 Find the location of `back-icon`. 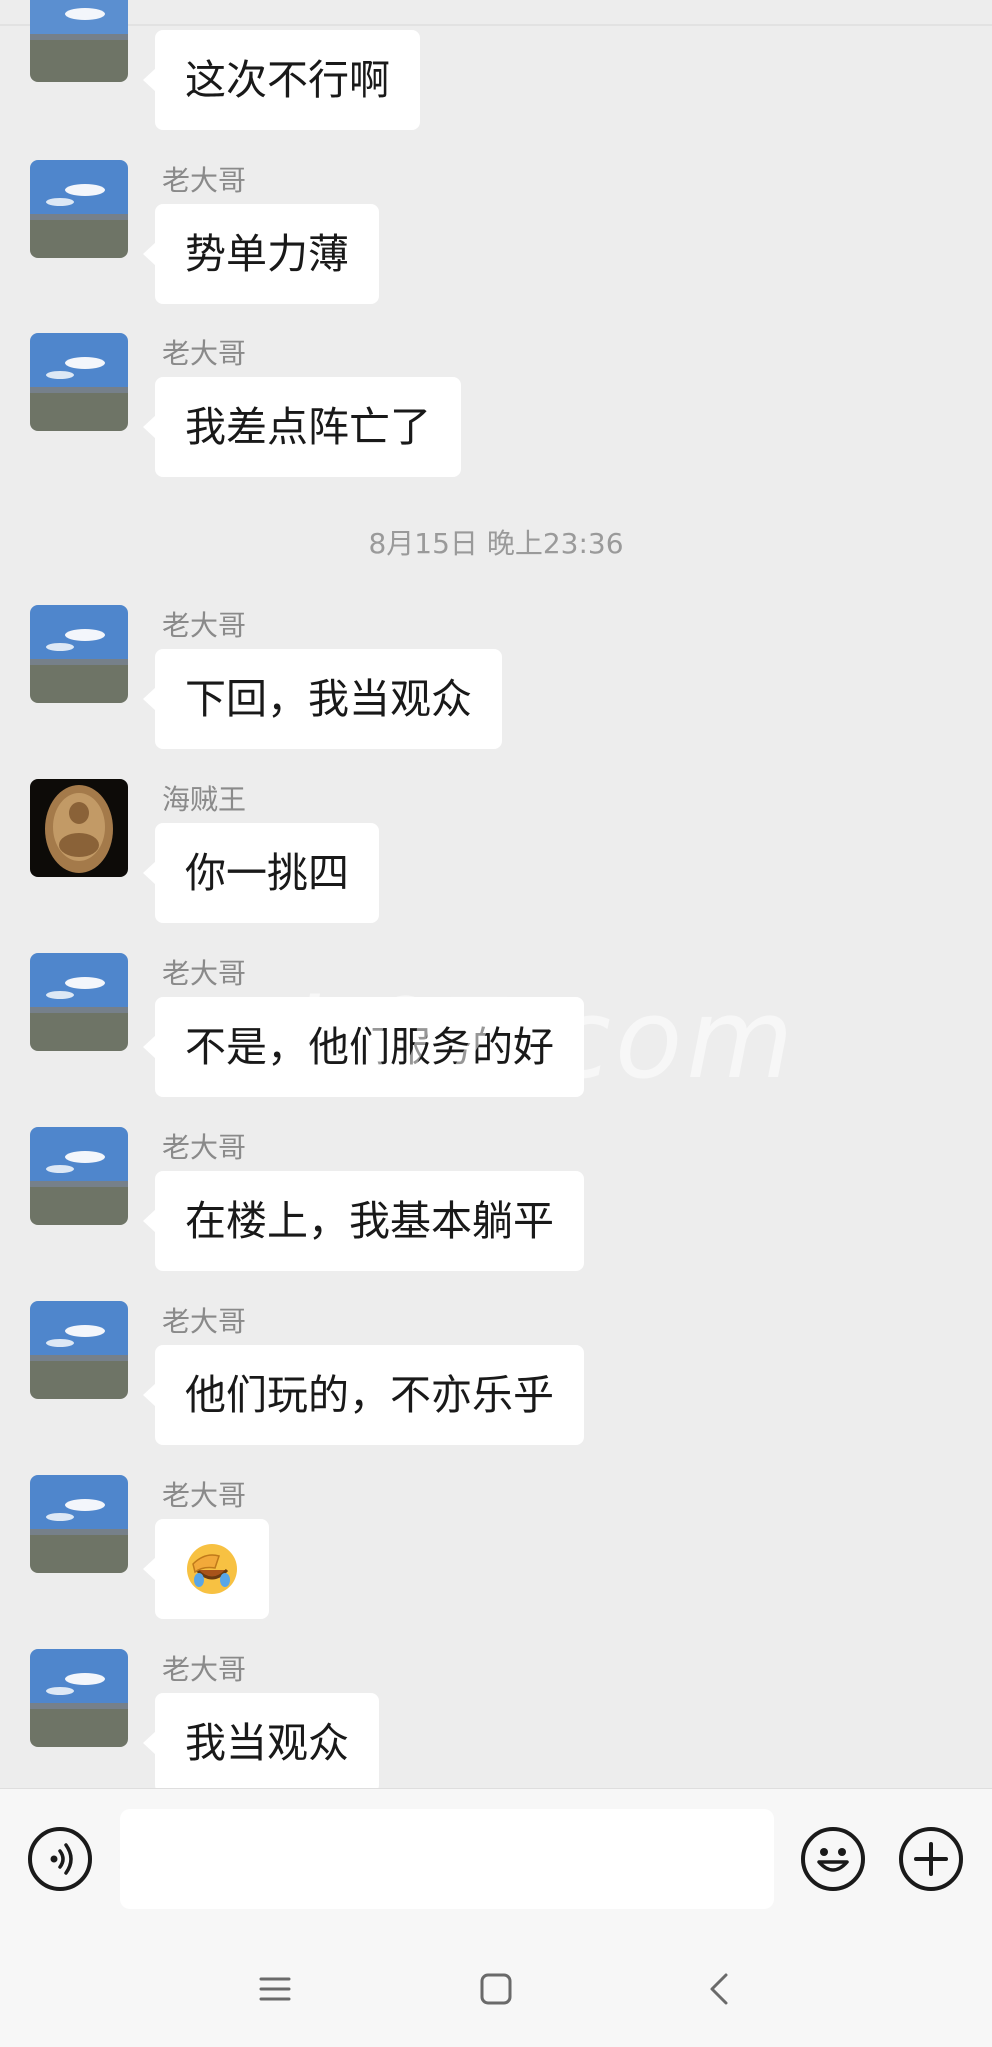

back-icon is located at coordinates (719, 1989).